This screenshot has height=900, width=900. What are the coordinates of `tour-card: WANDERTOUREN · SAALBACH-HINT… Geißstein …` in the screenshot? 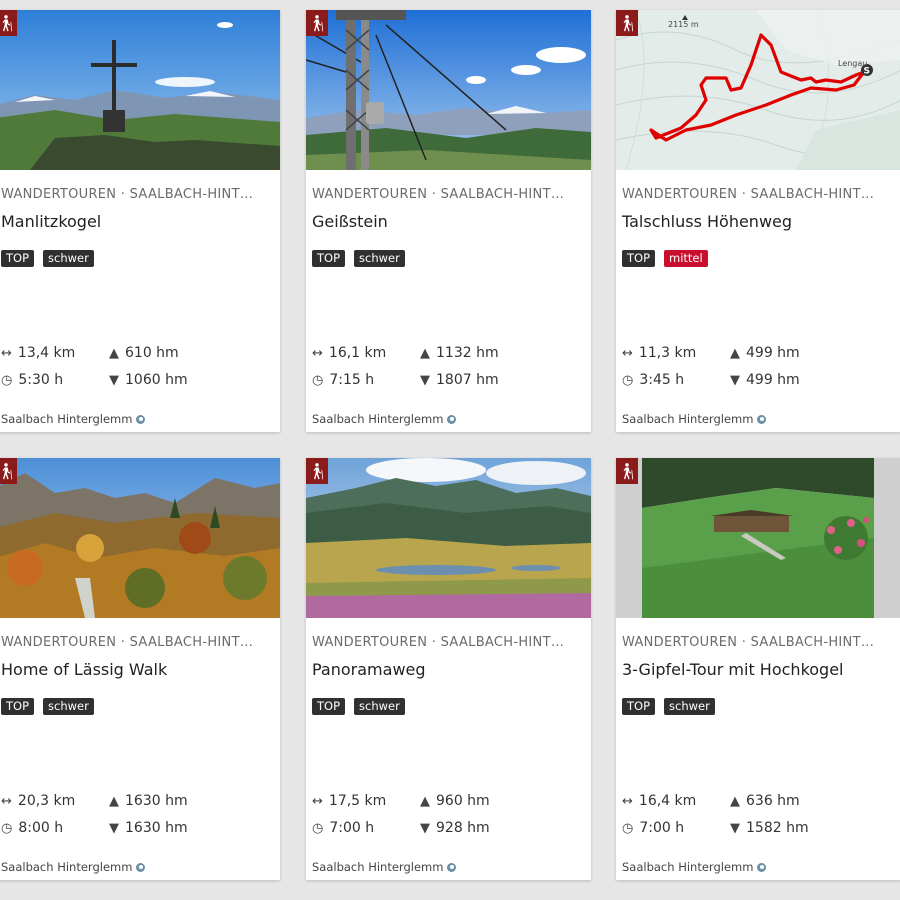 It's located at (448, 221).